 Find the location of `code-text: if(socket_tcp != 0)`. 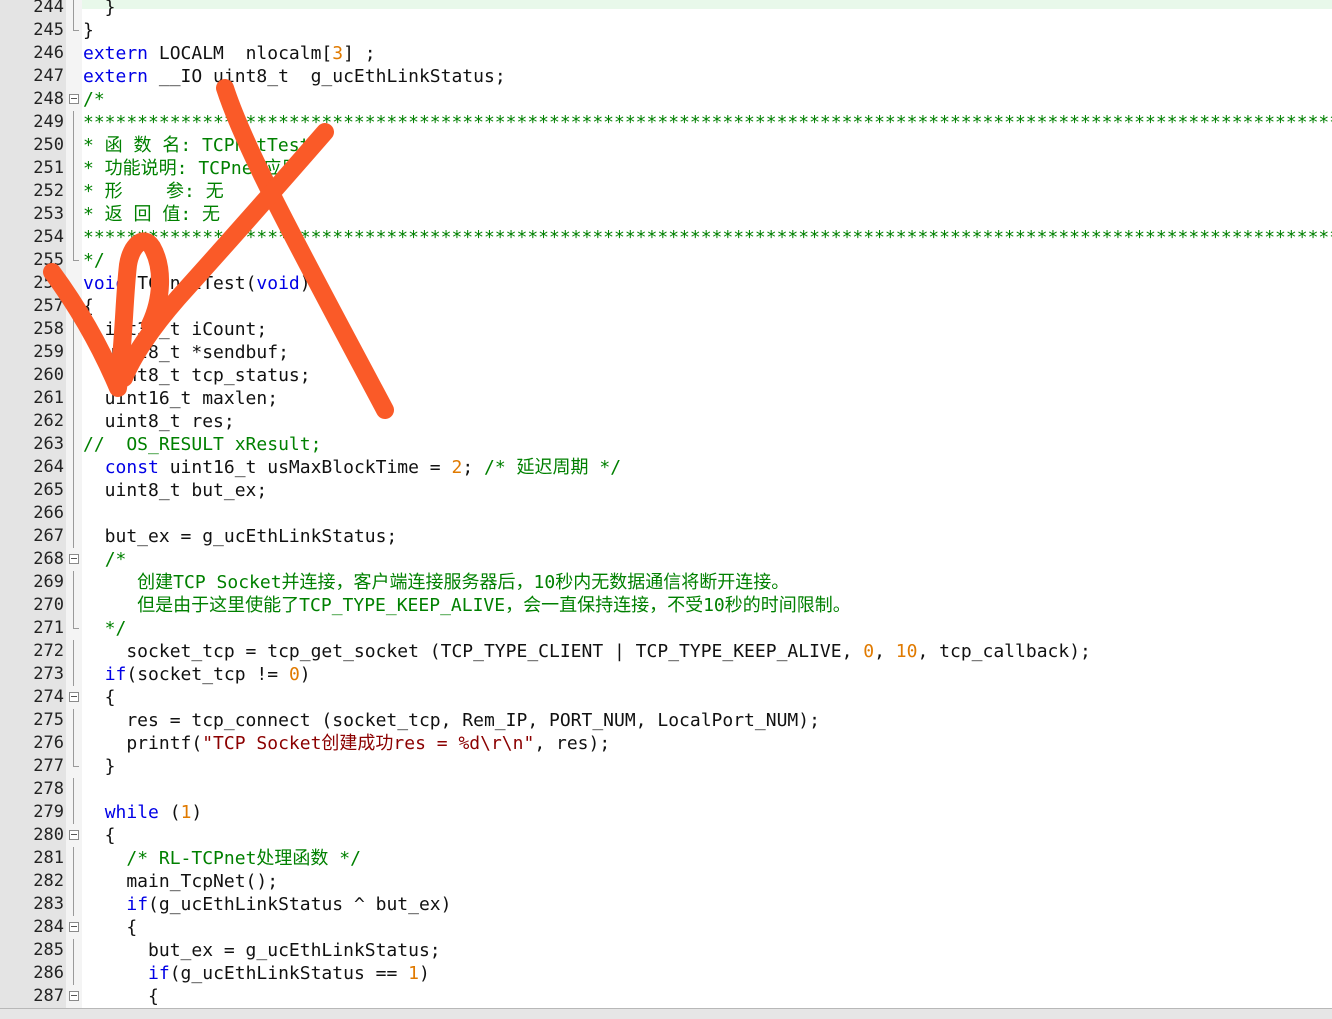

code-text: if(socket_tcp != 0) is located at coordinates (197, 674).